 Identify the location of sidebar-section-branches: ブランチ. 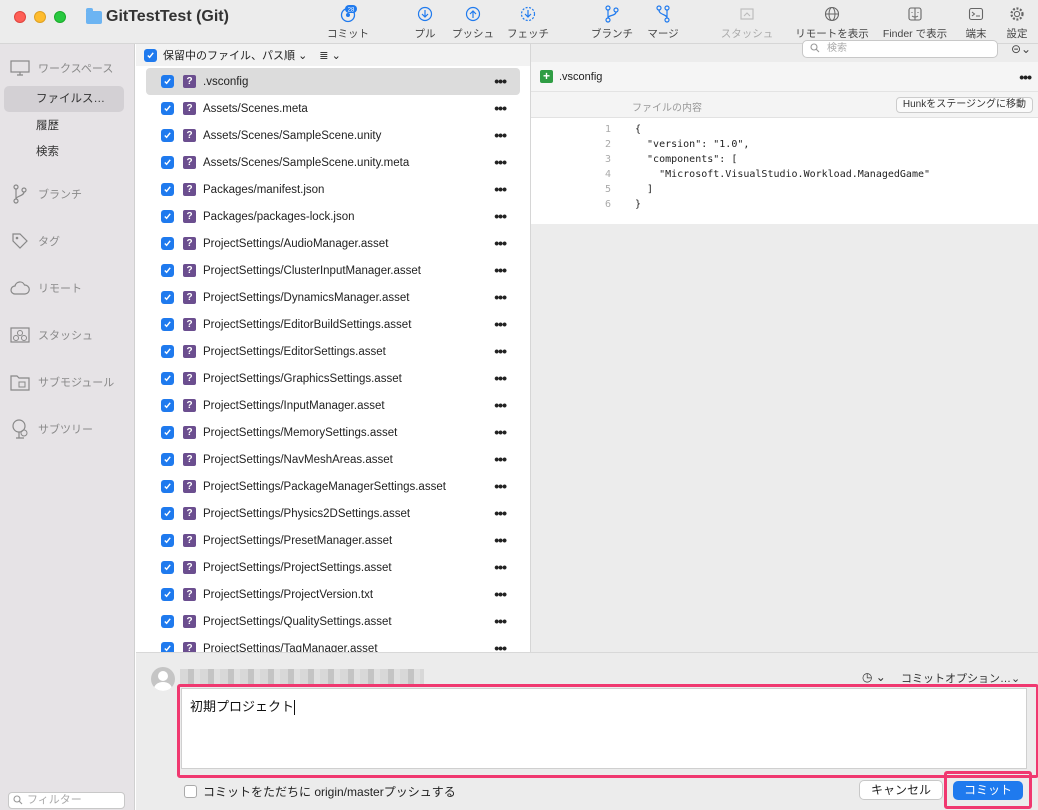
(46, 194).